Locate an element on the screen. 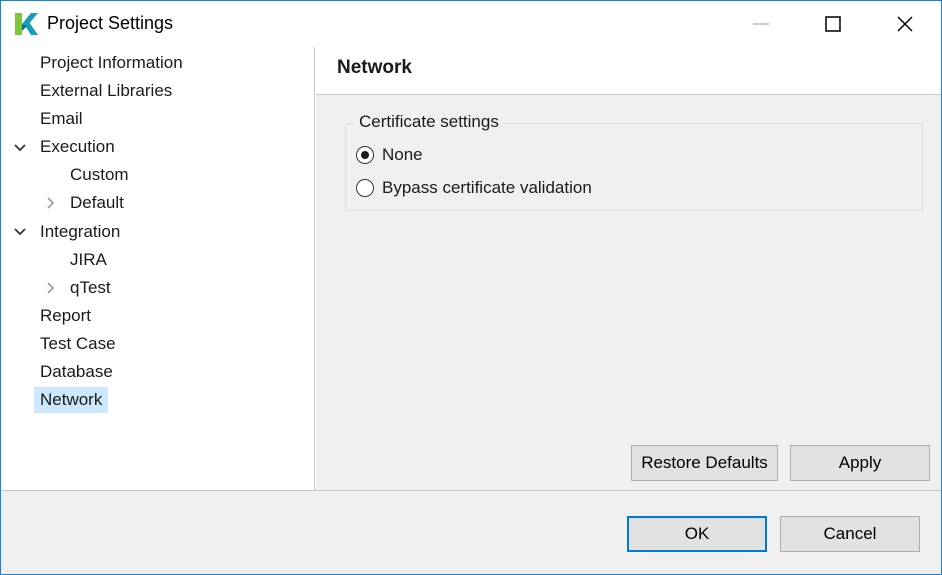  apply-button: Apply is located at coordinates (860, 463).